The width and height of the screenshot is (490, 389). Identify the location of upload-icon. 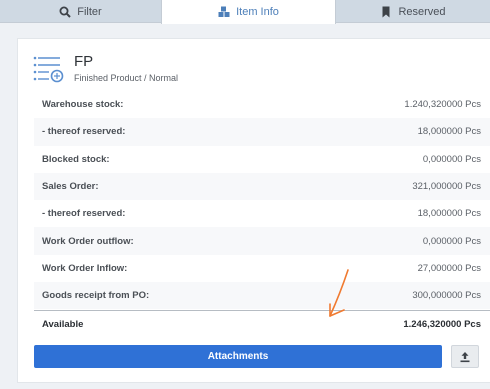
(465, 356).